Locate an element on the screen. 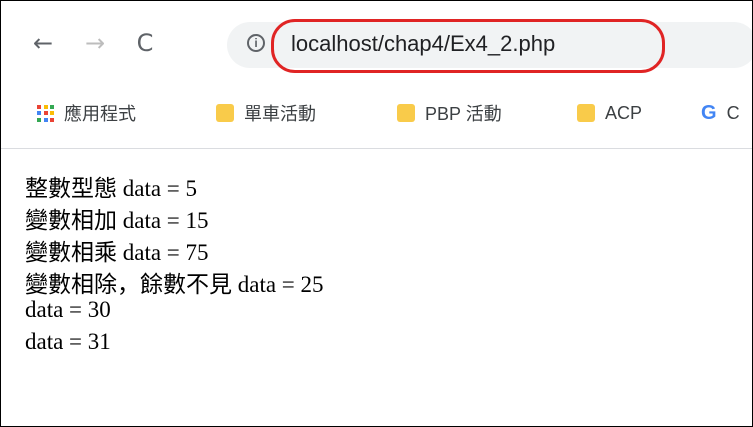 Image resolution: width=753 pixels, height=427 pixels. bookmark-apps: 應用程式 is located at coordinates (86, 113).